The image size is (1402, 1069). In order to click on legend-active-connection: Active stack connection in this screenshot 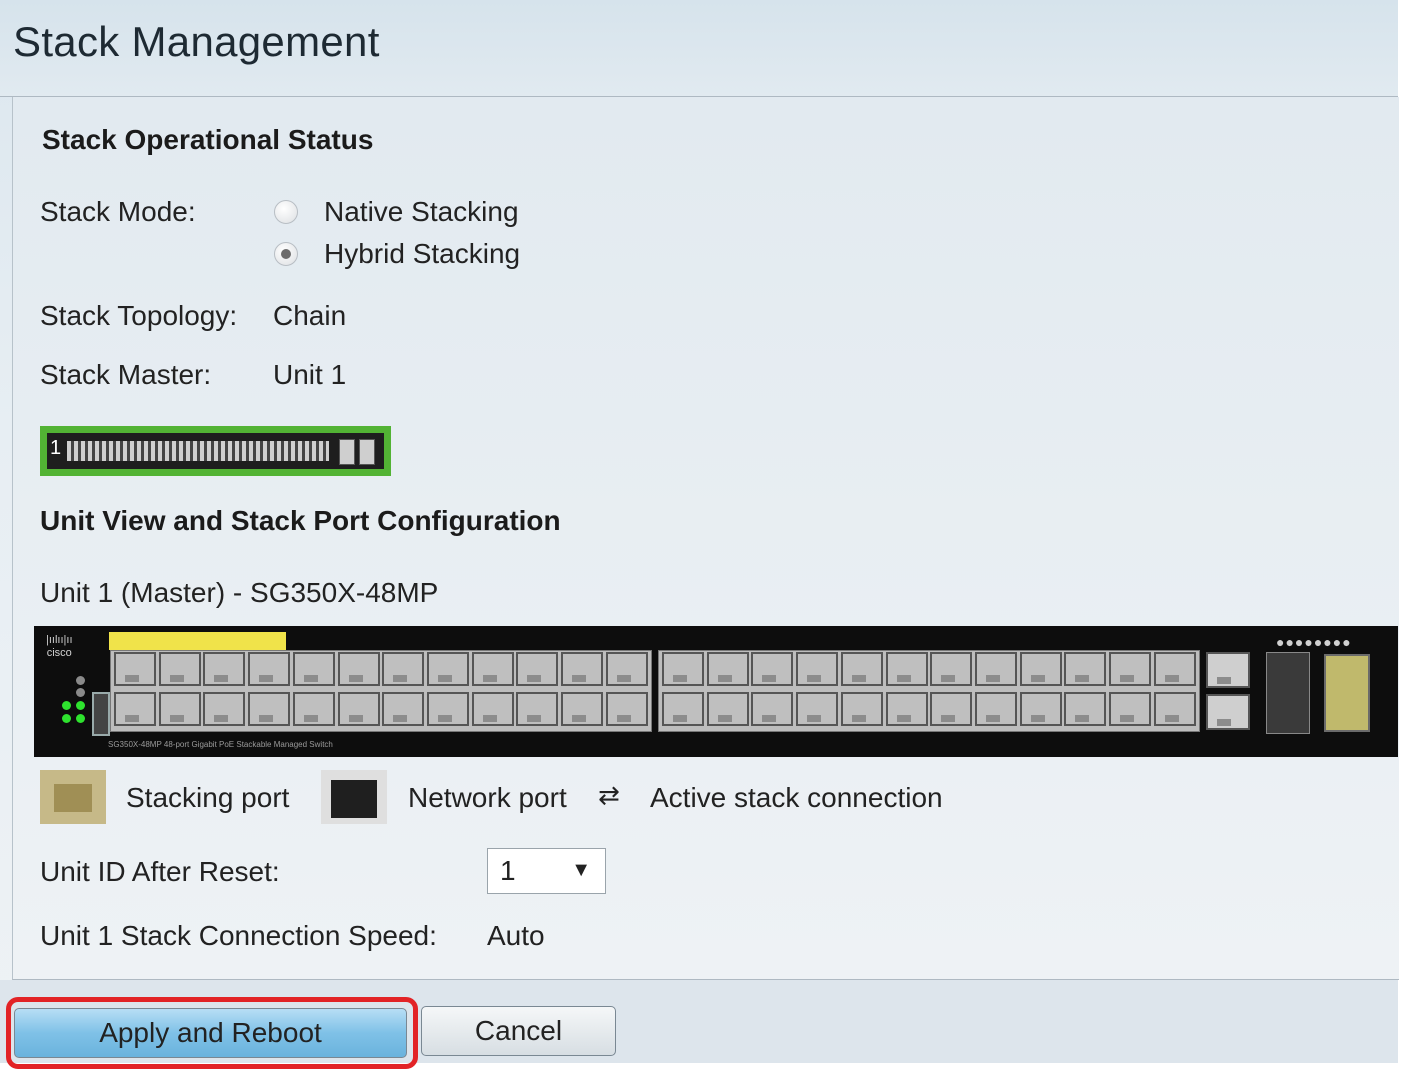, I will do `click(796, 797)`.